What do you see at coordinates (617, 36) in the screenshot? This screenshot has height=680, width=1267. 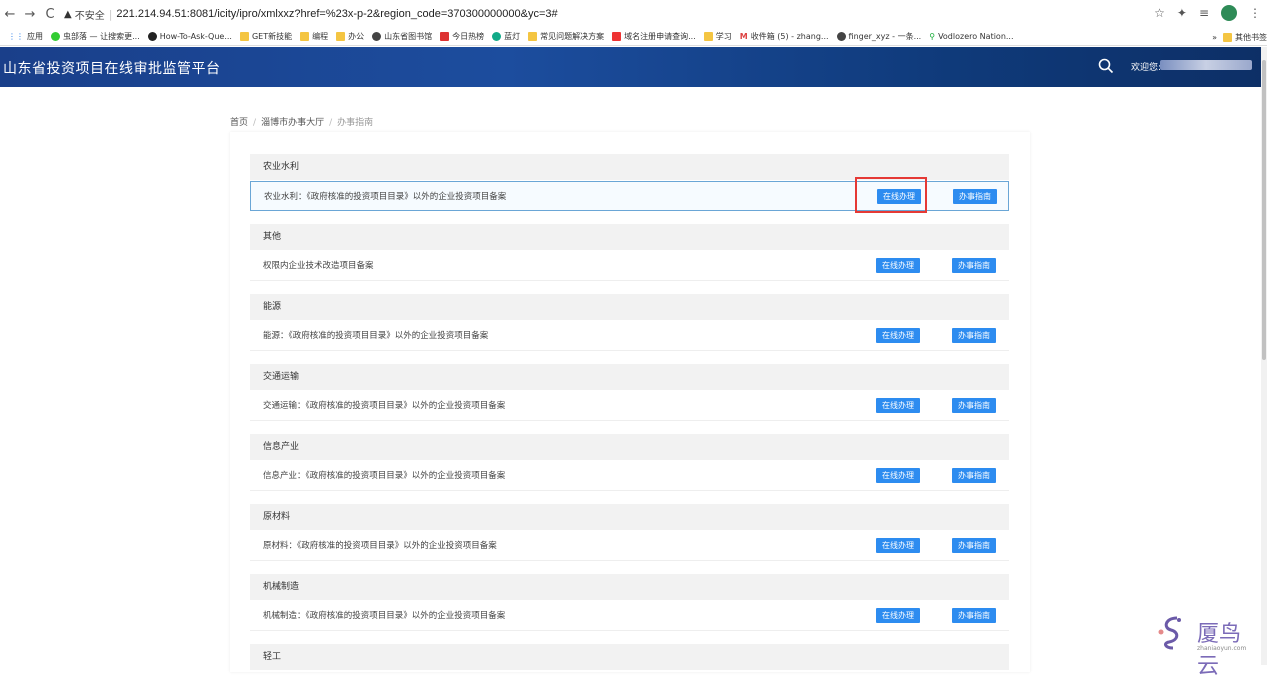 I see `domain-icon` at bounding box center [617, 36].